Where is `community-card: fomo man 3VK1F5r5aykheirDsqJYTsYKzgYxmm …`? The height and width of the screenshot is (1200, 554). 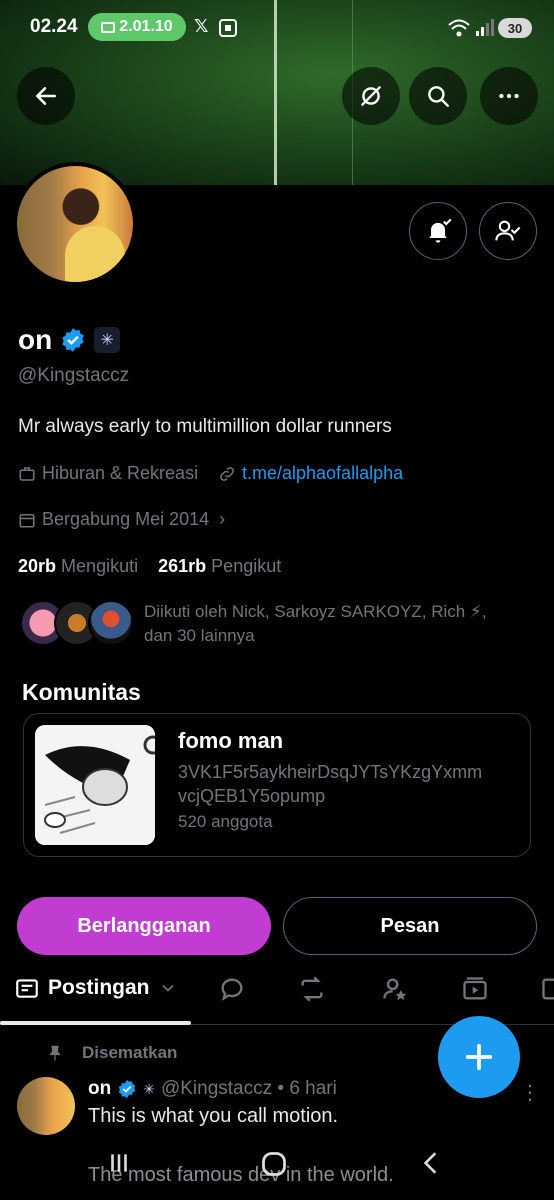 community-card: fomo man 3VK1F5r5aykheirDsqJYTsYKzgYxmm … is located at coordinates (277, 785).